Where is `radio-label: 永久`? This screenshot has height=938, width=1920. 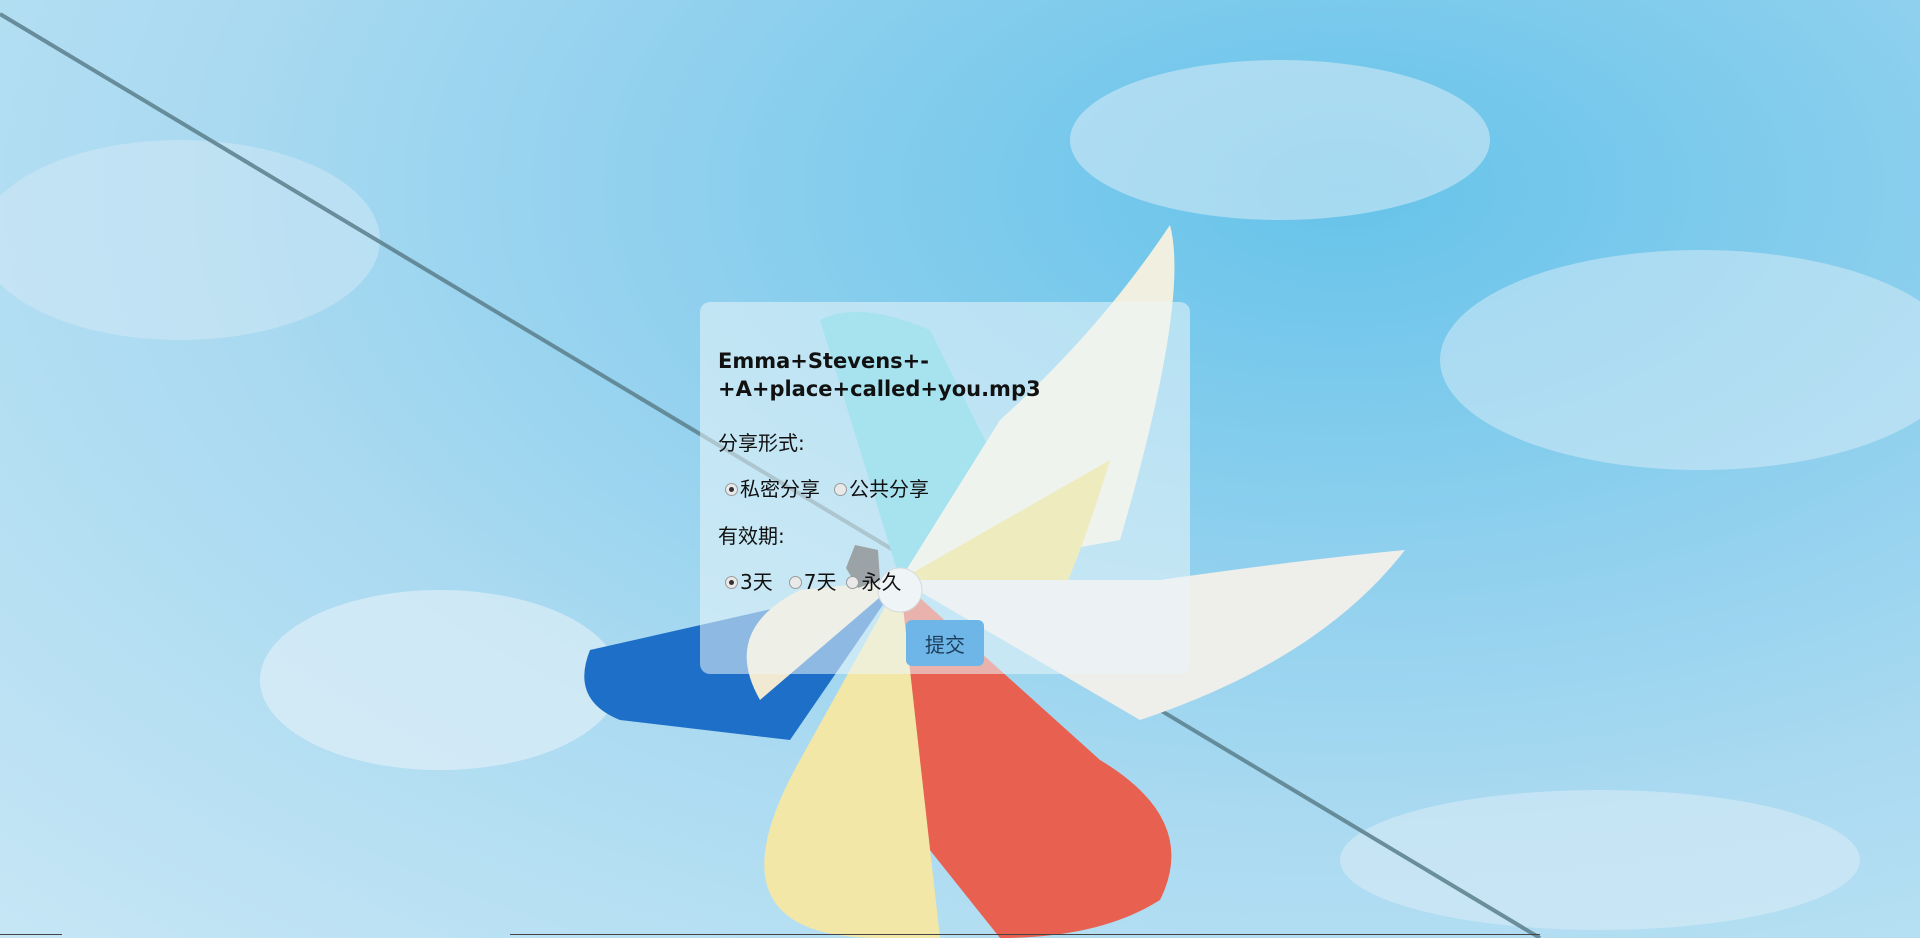 radio-label: 永久 is located at coordinates (881, 582).